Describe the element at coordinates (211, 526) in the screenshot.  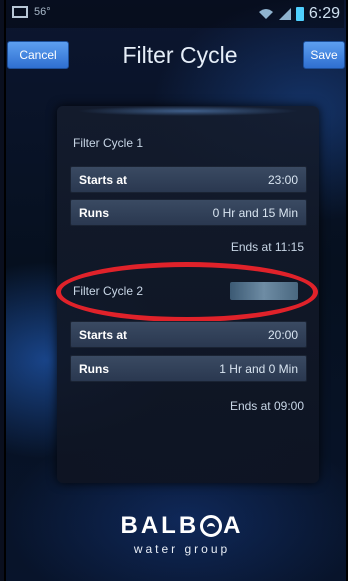
I see `logo-wave-o-icon` at that location.